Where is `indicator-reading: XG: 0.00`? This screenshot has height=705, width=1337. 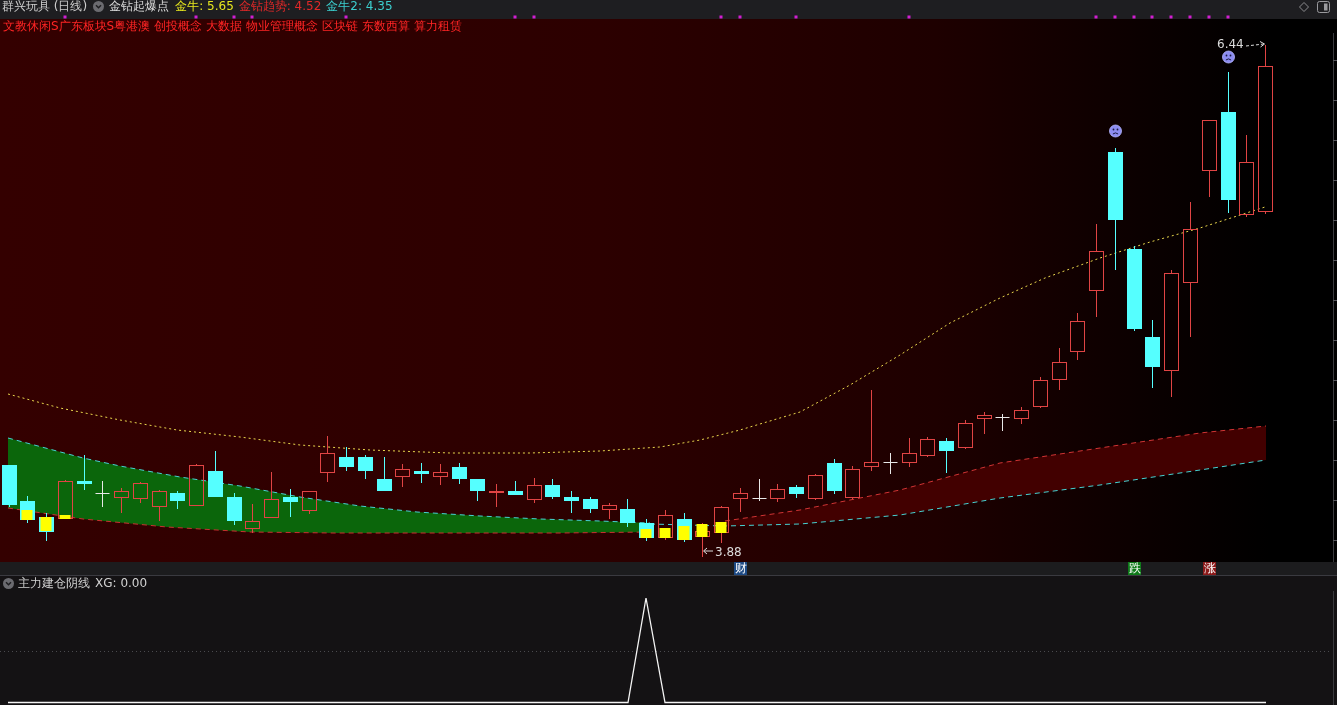
indicator-reading: XG: 0.00 is located at coordinates (121, 583).